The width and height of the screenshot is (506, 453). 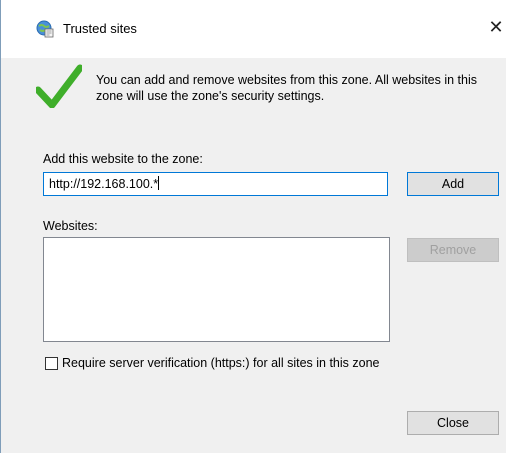 What do you see at coordinates (453, 250) in the screenshot?
I see `remove-button: Remove` at bounding box center [453, 250].